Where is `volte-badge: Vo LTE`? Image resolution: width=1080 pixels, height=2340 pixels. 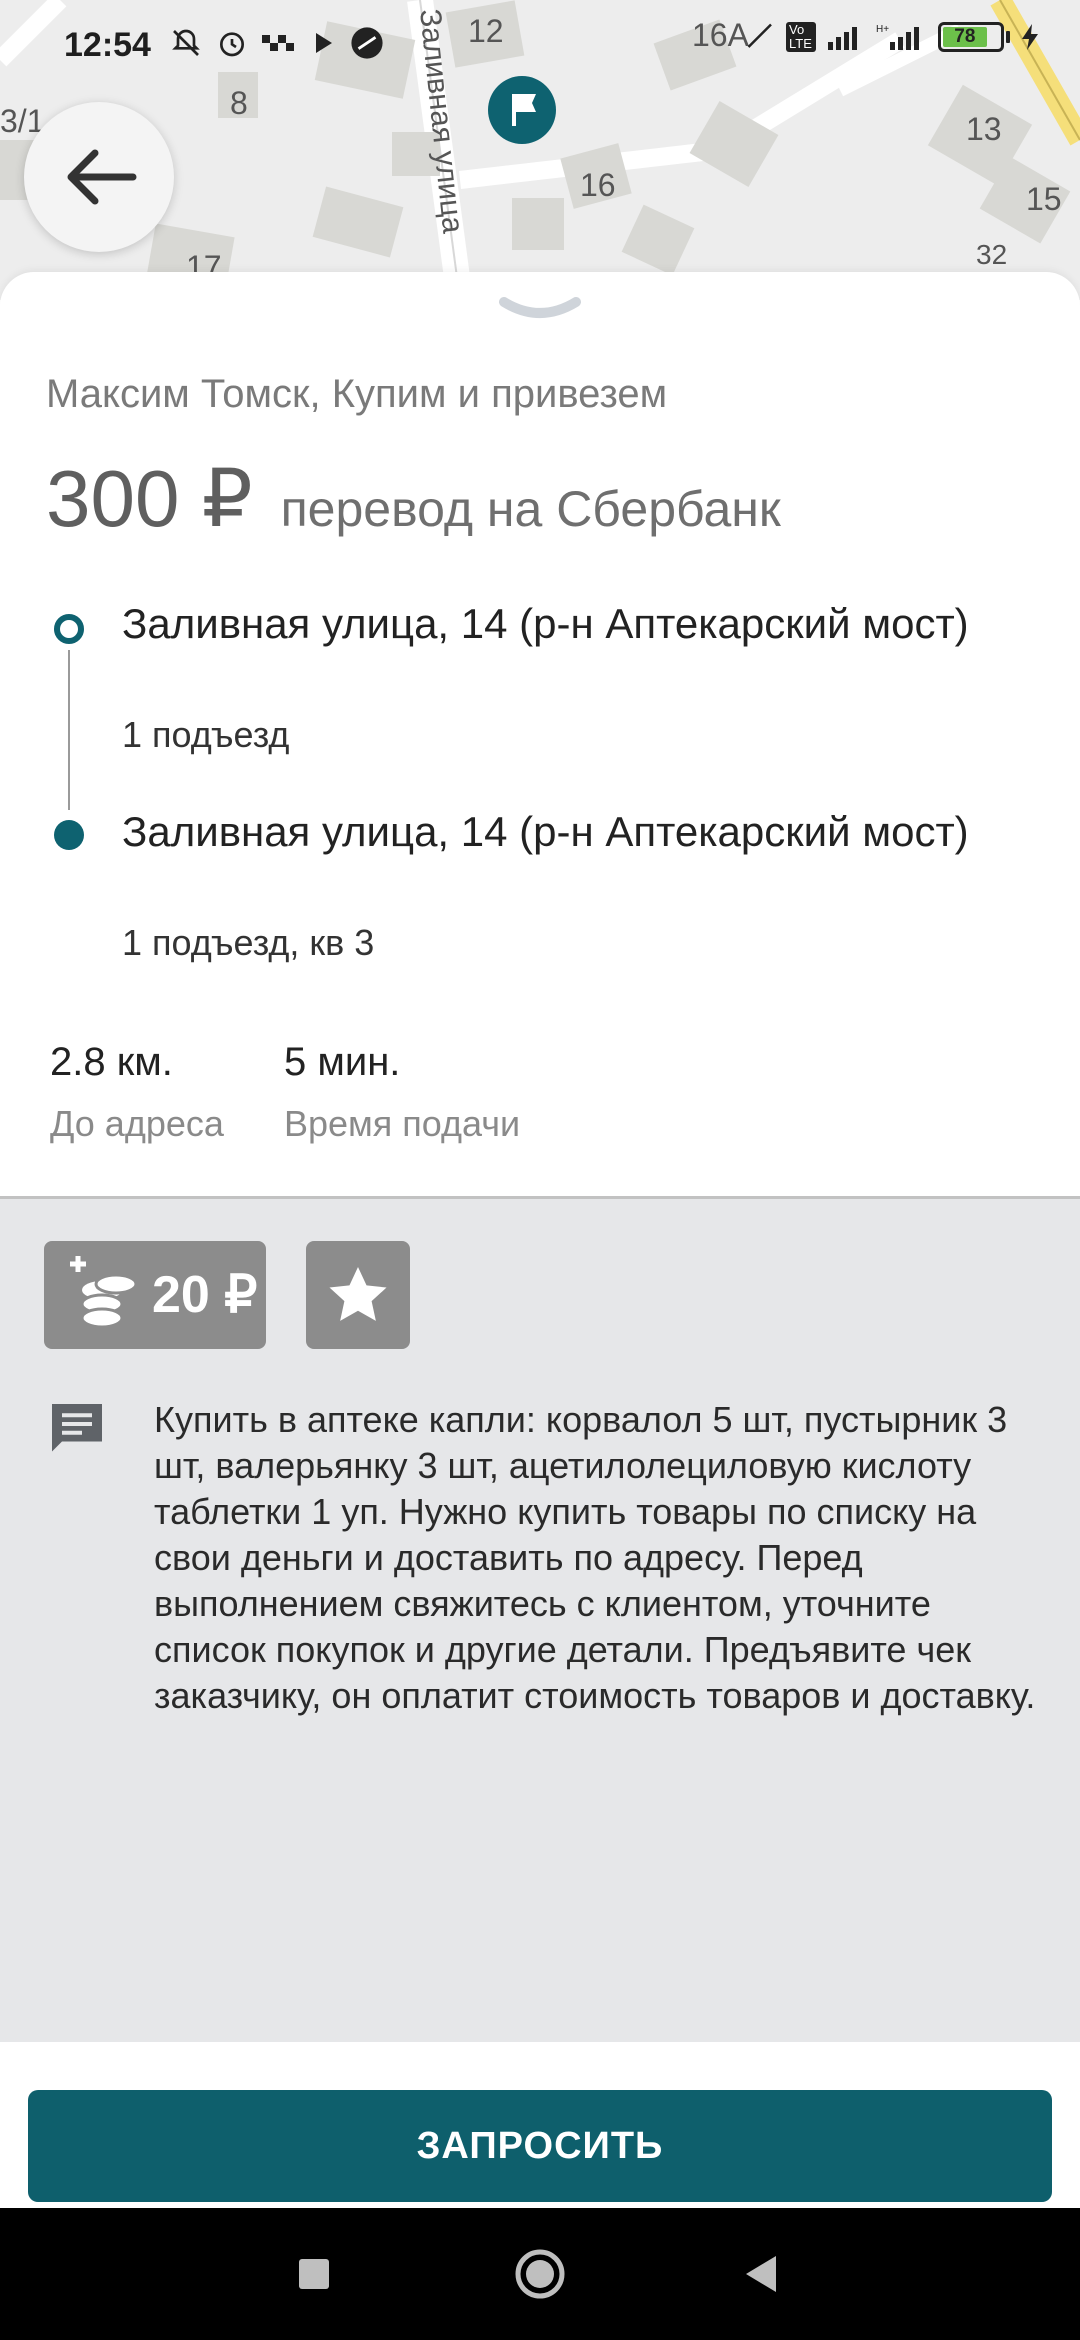 volte-badge: Vo LTE is located at coordinates (801, 37).